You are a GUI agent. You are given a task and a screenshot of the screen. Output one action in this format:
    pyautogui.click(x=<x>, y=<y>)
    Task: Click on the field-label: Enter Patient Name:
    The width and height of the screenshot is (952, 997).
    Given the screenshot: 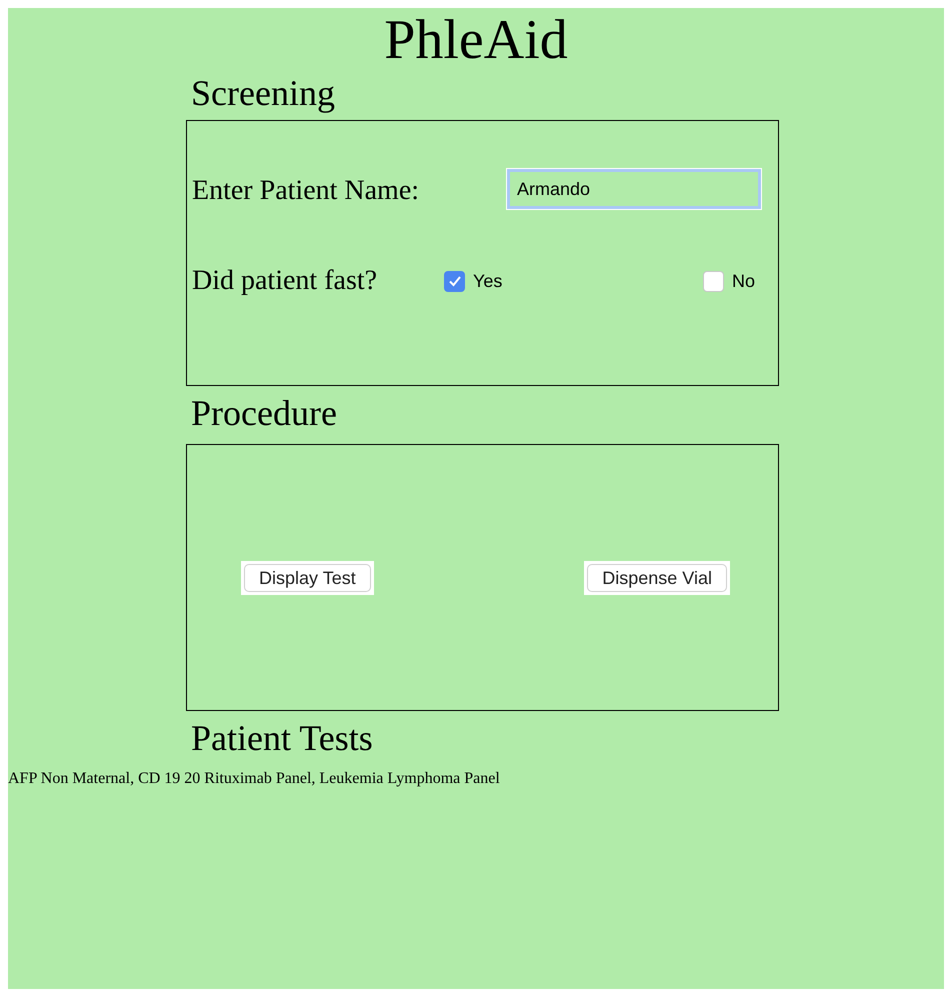 What is the action you would take?
    pyautogui.click(x=306, y=191)
    